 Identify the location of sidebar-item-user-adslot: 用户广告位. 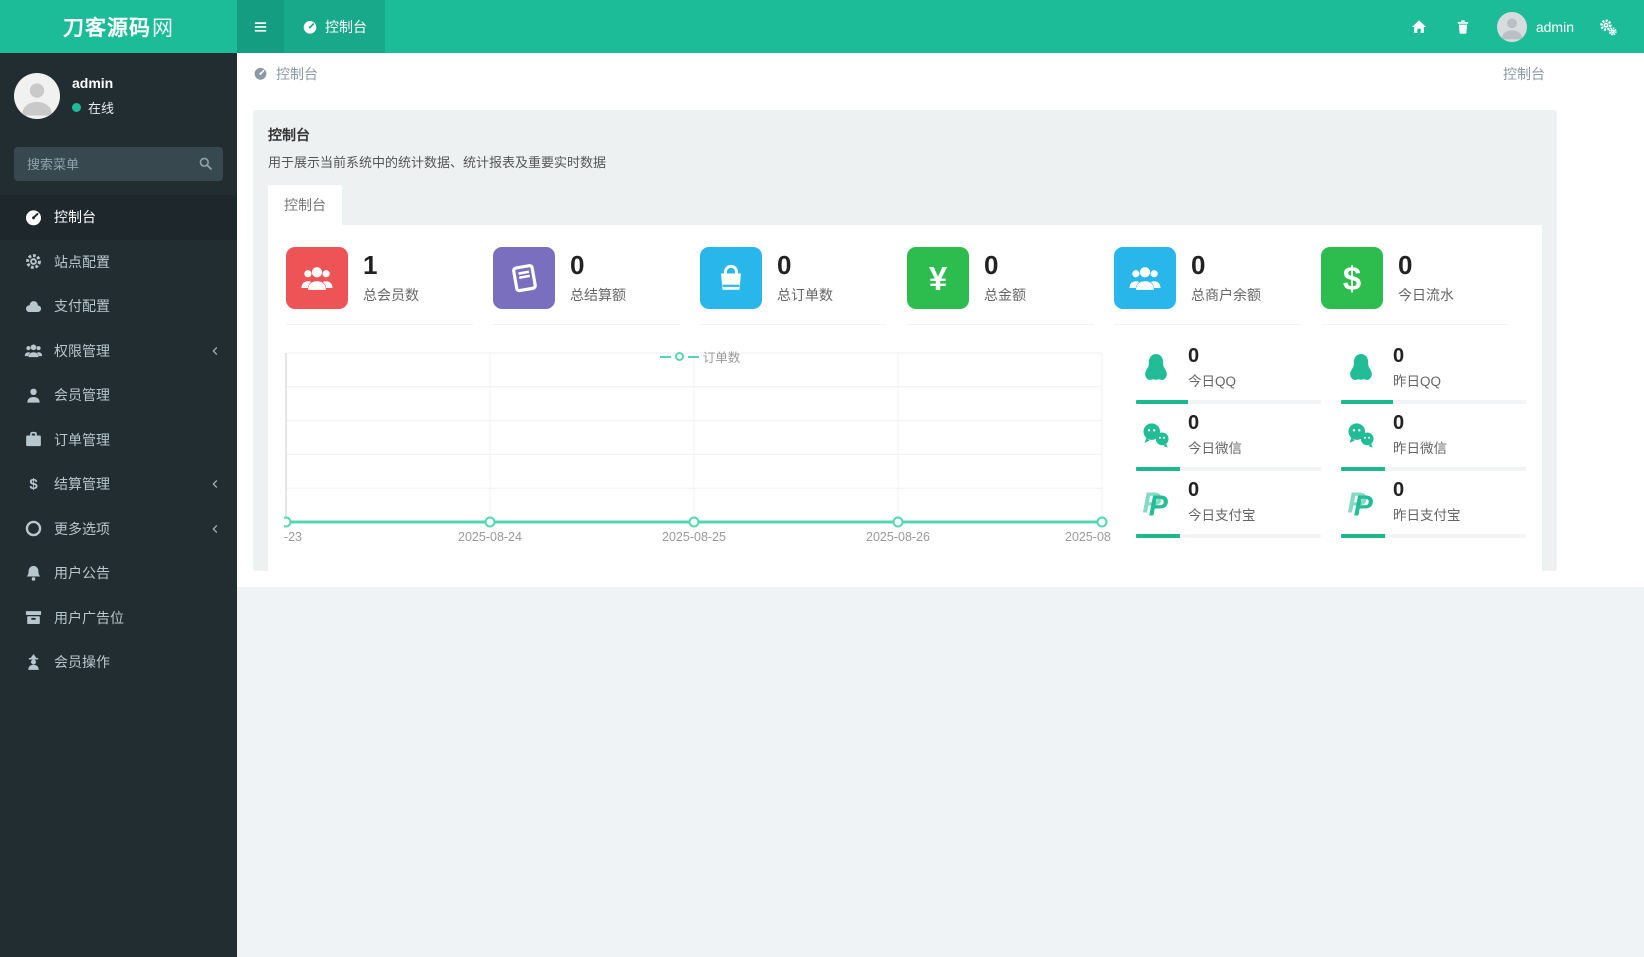
(118, 618).